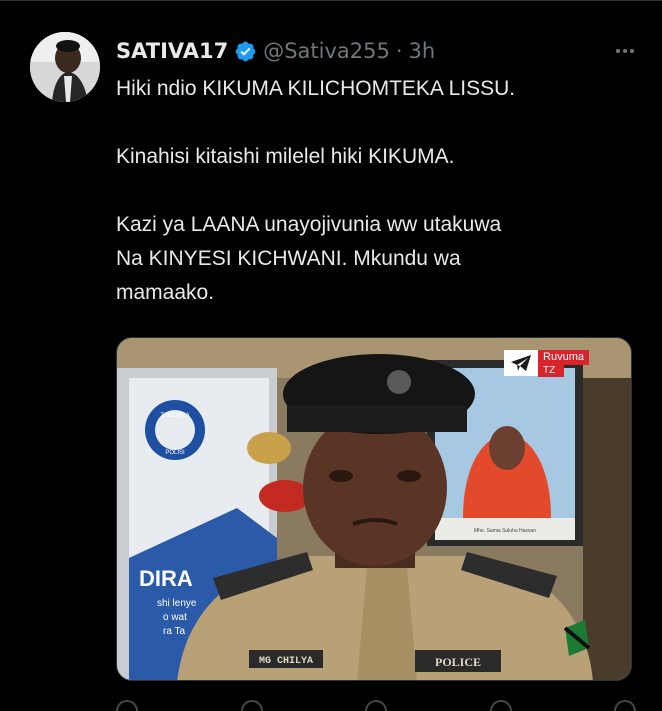 Image resolution: width=662 pixels, height=711 pixels. I want to click on watermark-text: Ruvuma TZ, so click(563, 363).